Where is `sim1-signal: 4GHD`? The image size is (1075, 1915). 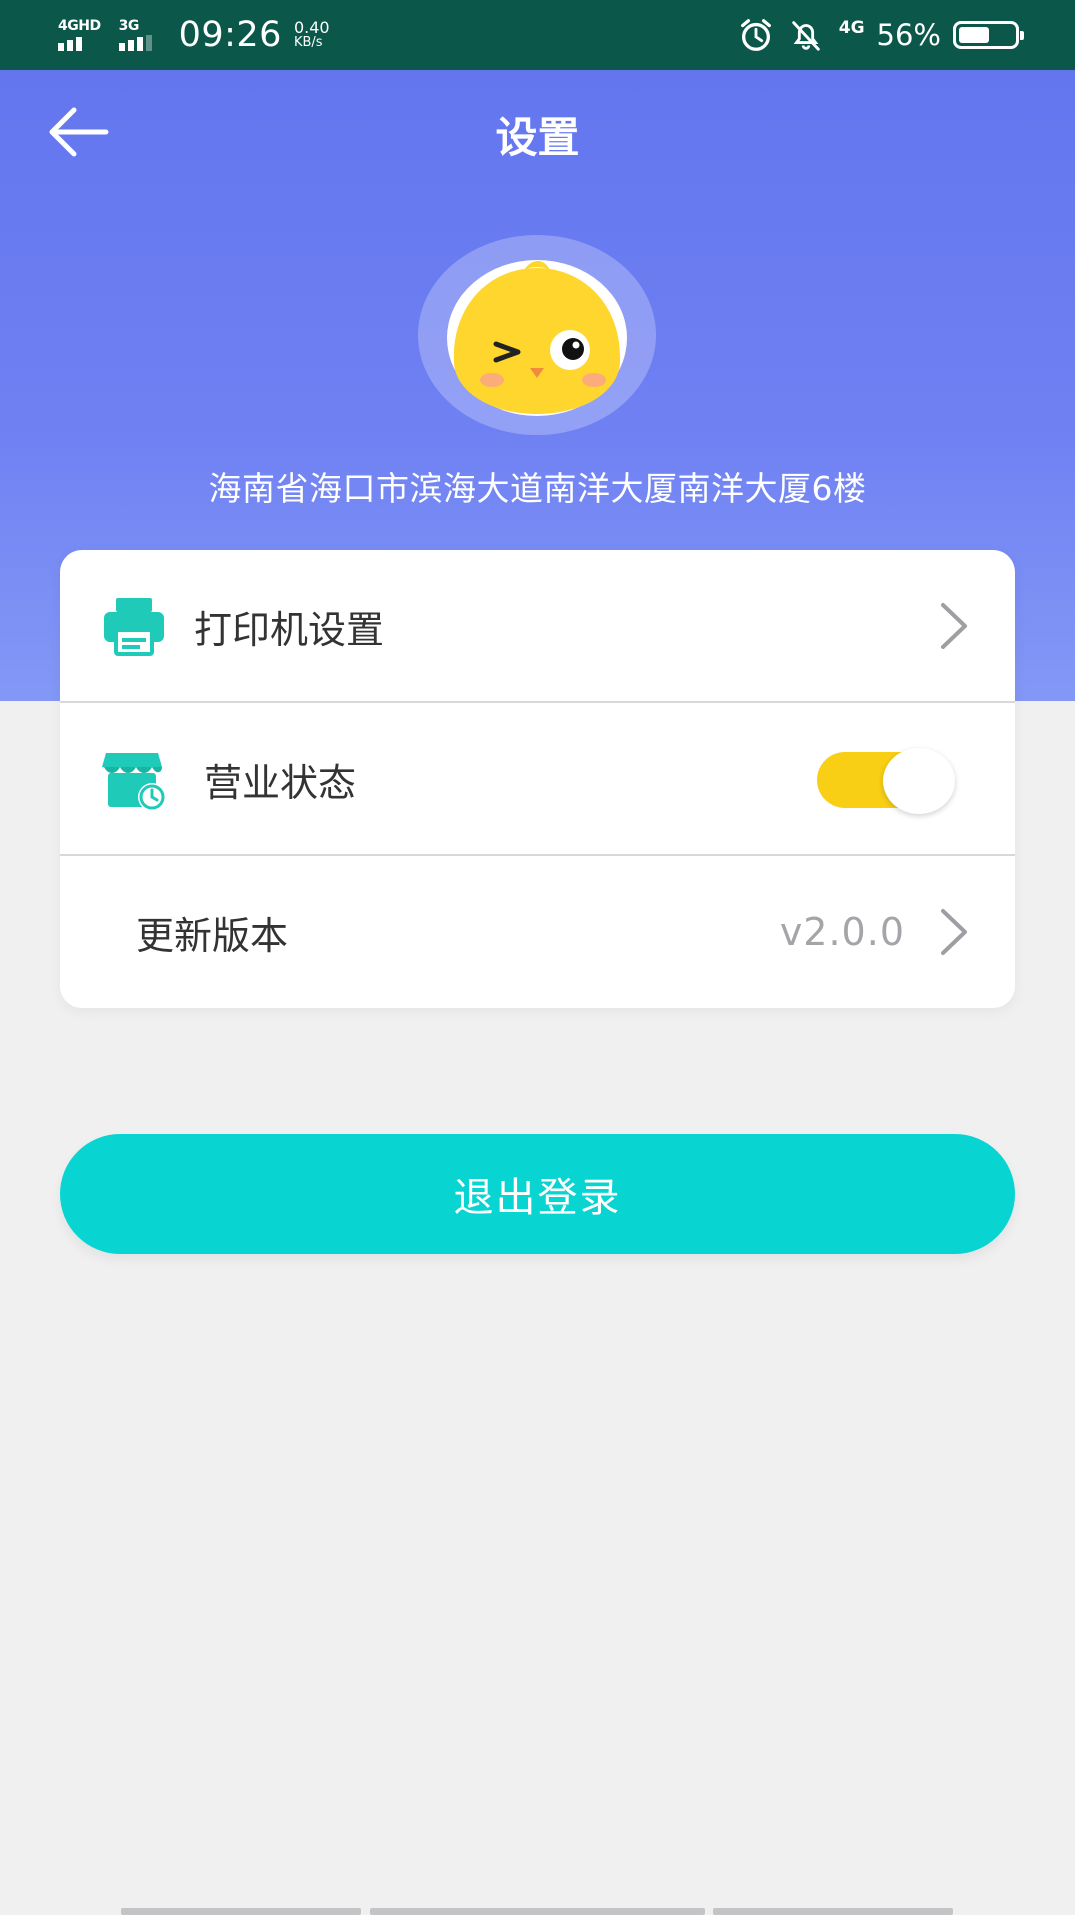 sim1-signal: 4GHD is located at coordinates (79, 35).